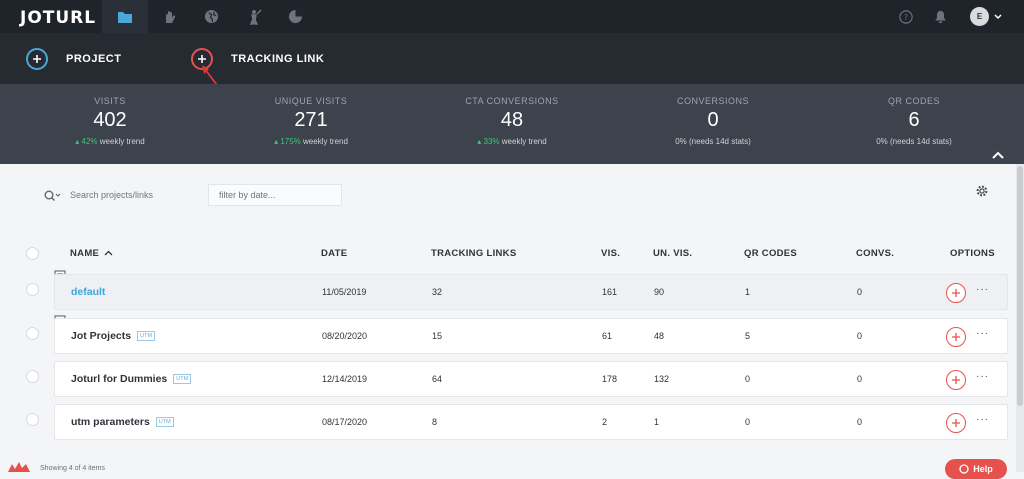 This screenshot has height=479, width=1024. I want to click on avatar: E, so click(979, 16).